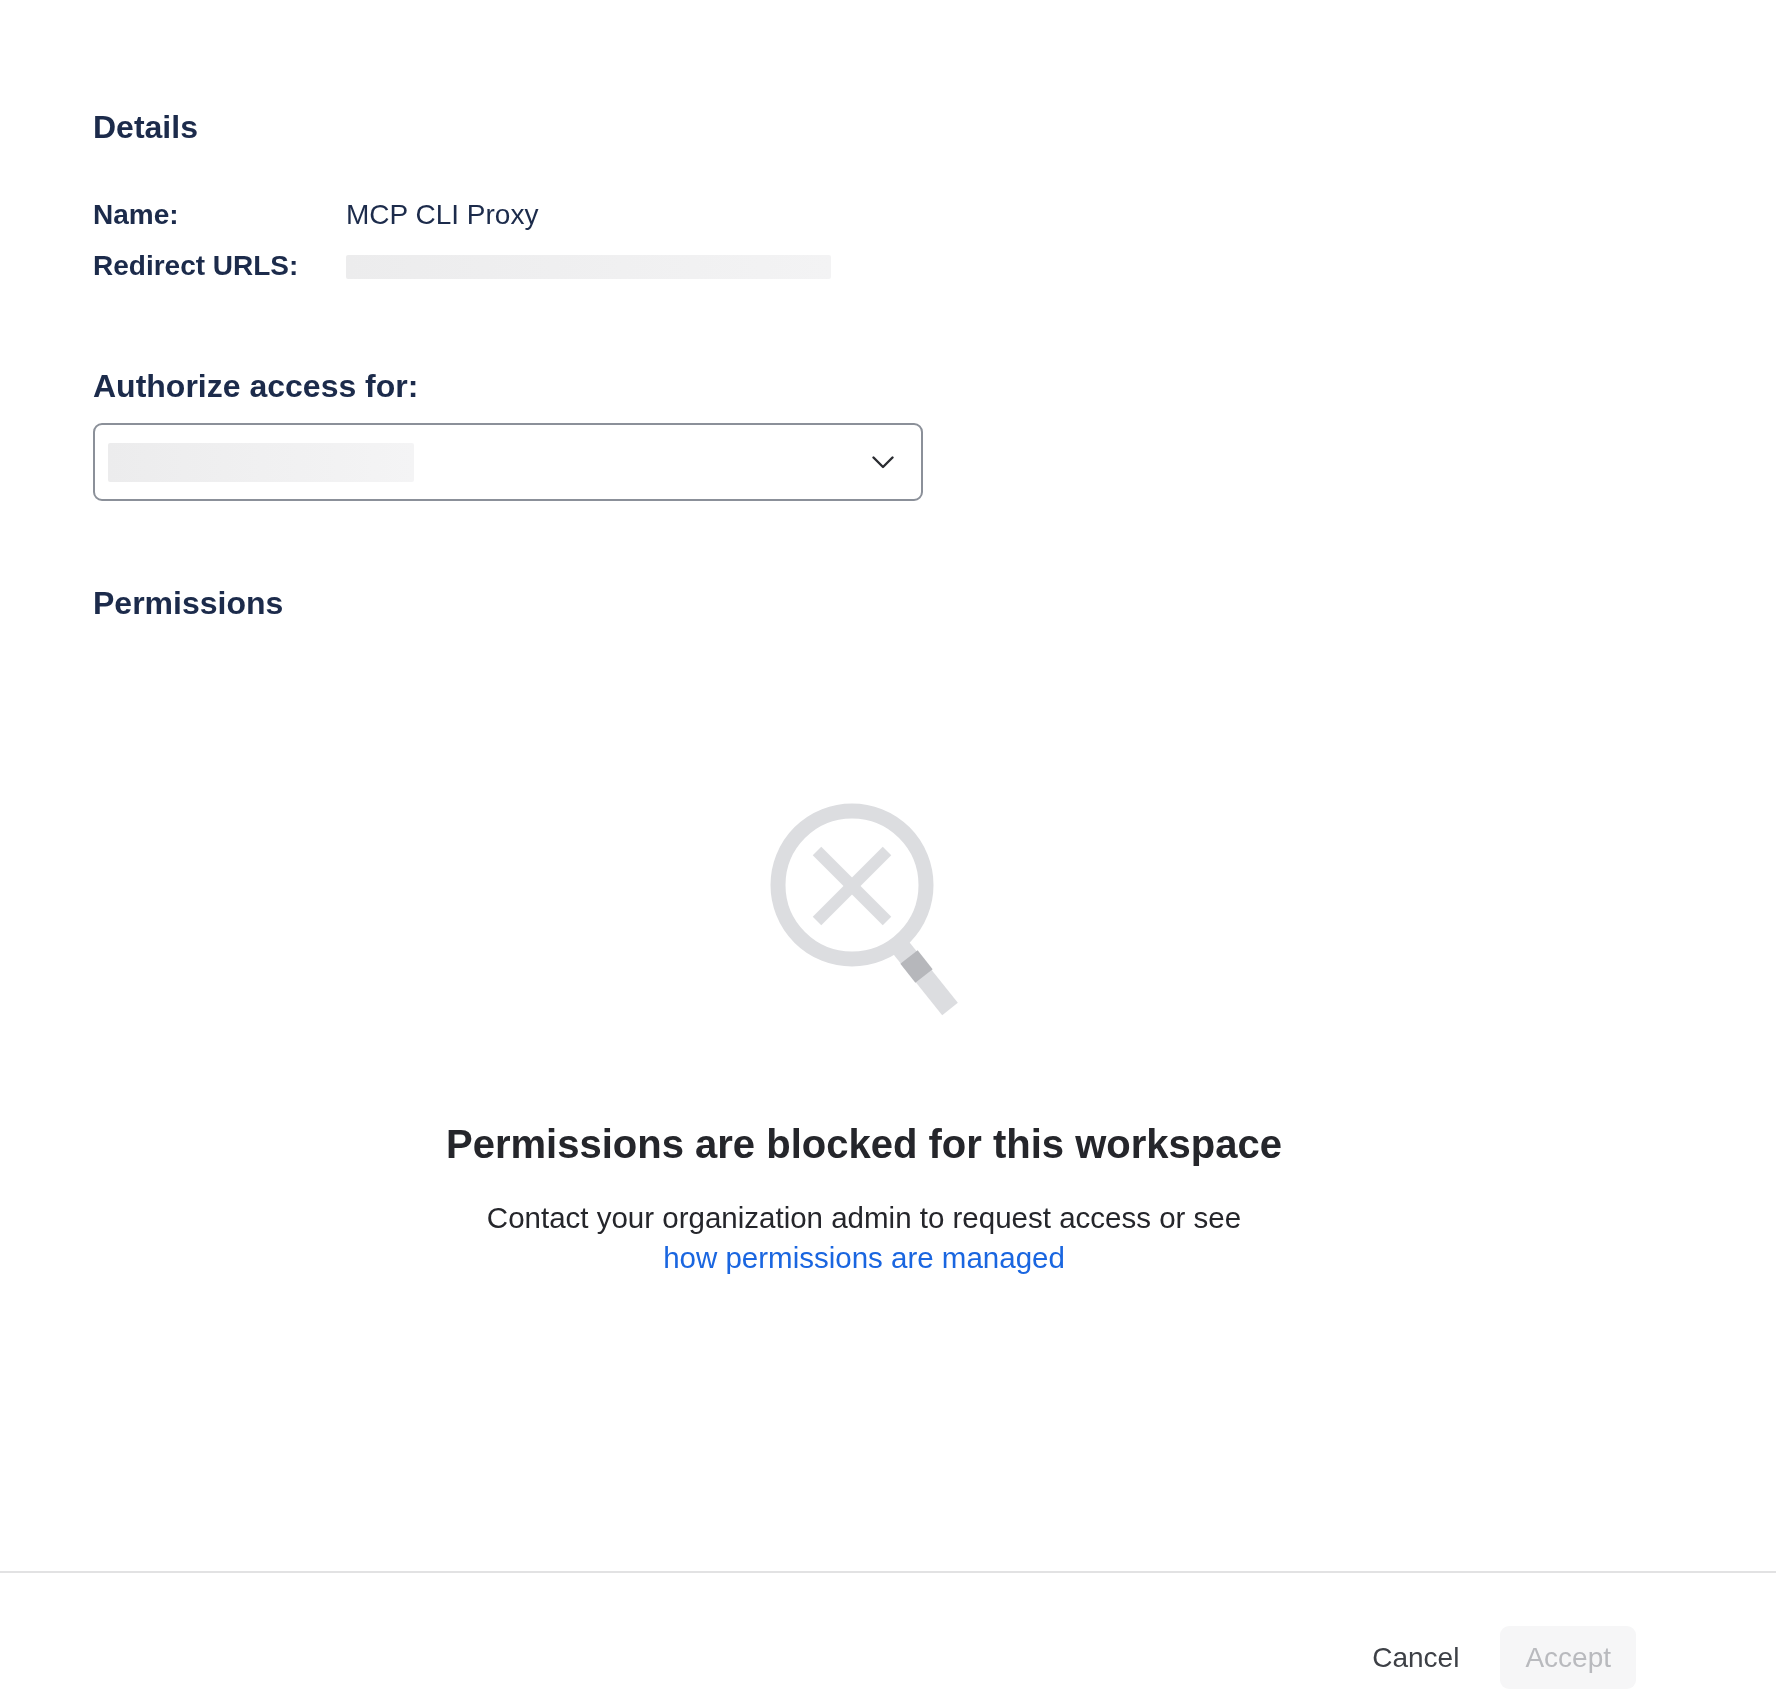 This screenshot has height=1702, width=1776. I want to click on select-field, so click(508, 462).